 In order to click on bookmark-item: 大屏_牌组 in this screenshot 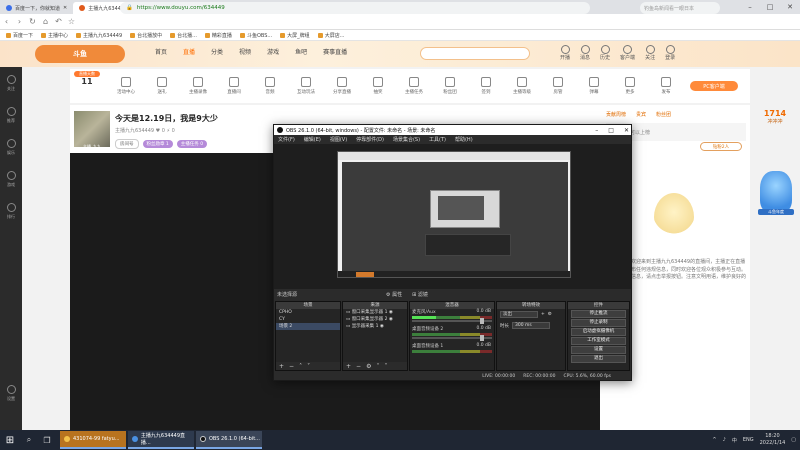, I will do `click(295, 35)`.